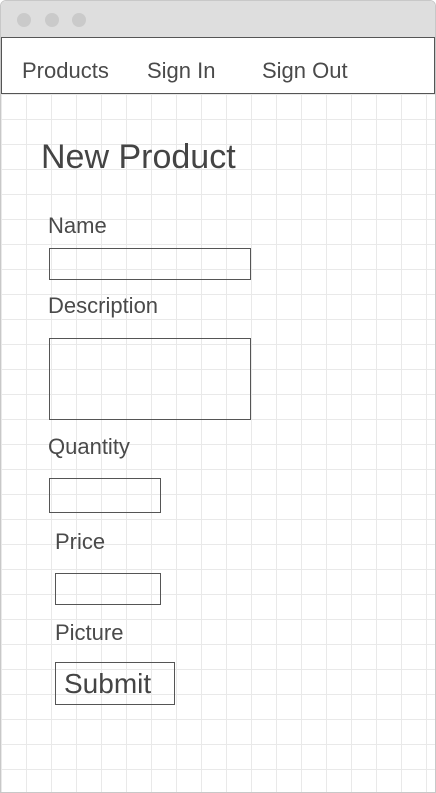  Describe the element at coordinates (115, 683) in the screenshot. I see `submit-button: Submit` at that location.